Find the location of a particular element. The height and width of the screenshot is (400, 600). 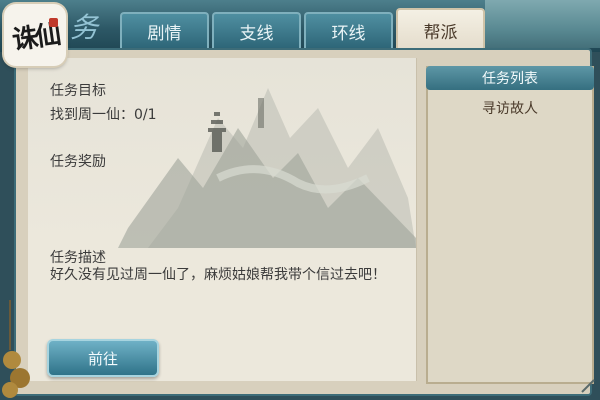

tab-side: 支线 is located at coordinates (256, 30).